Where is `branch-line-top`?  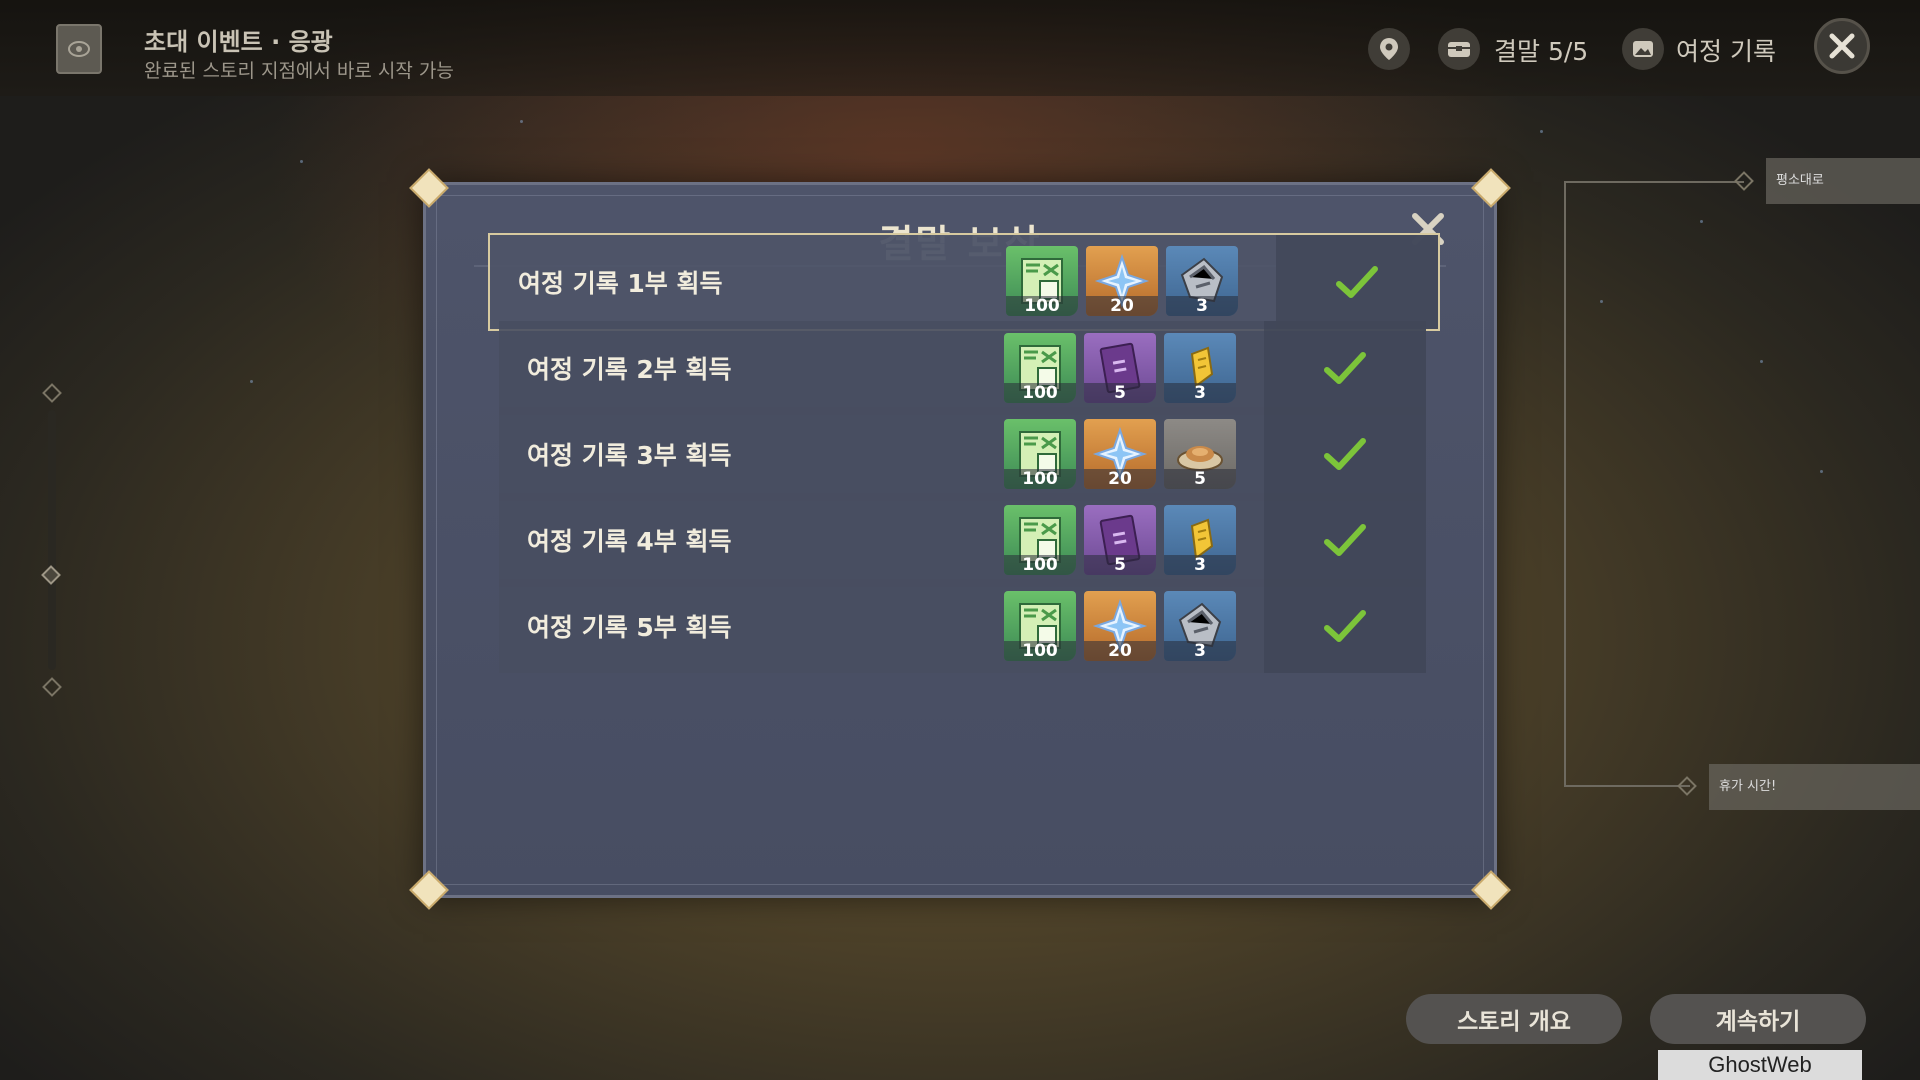 branch-line-top is located at coordinates (1654, 182).